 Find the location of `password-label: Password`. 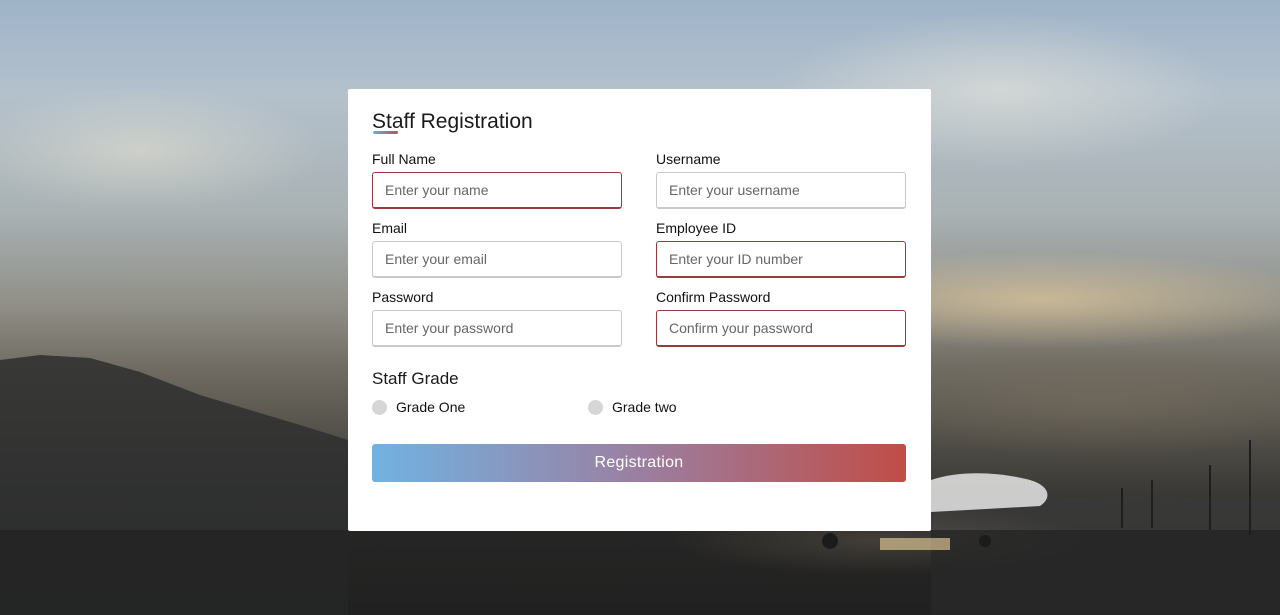

password-label: Password is located at coordinates (403, 297).